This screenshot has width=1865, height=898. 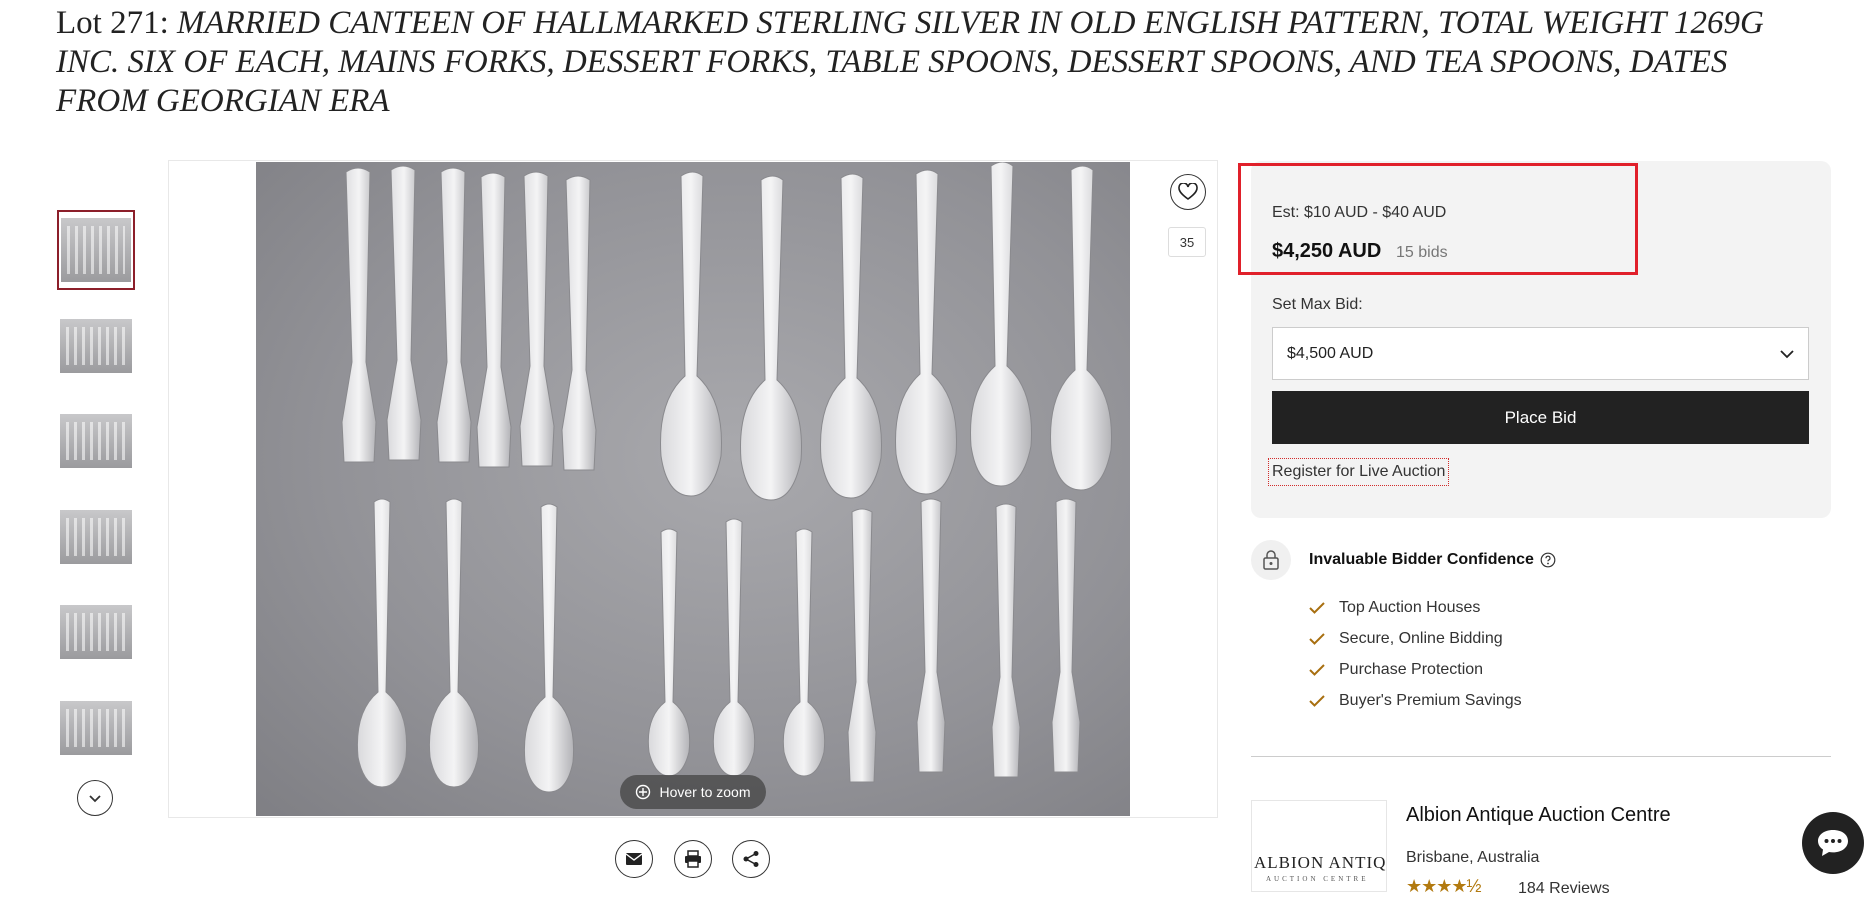 What do you see at coordinates (1473, 857) in the screenshot?
I see `auction-house-location: Brisbane, Australia` at bounding box center [1473, 857].